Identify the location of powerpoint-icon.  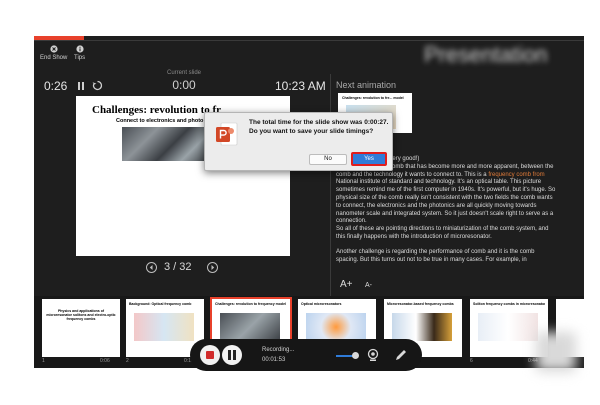
(227, 134).